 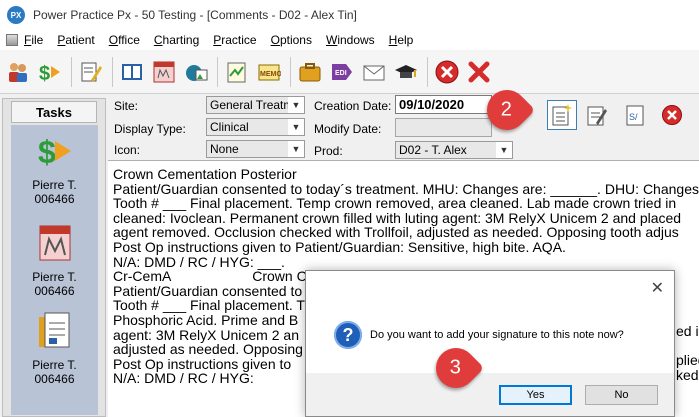 I want to click on menu-office: Office, so click(x=124, y=40).